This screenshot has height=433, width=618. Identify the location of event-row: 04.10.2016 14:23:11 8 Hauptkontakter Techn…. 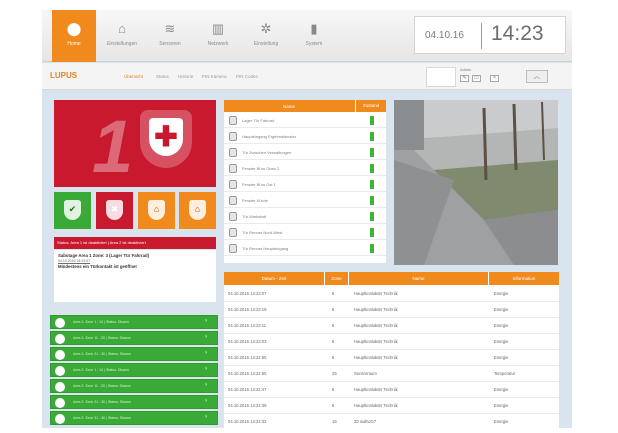
(391, 326).